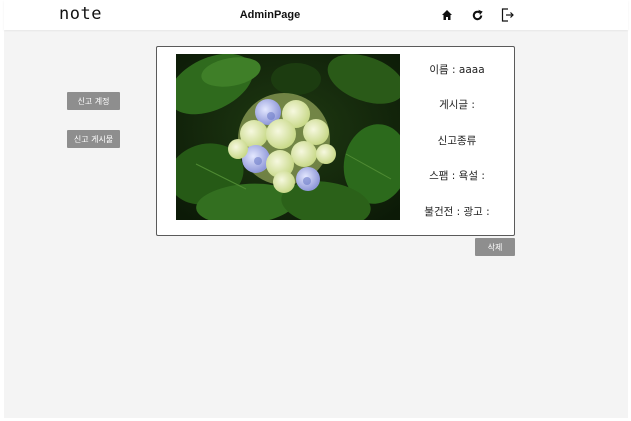 The image size is (631, 421). Describe the element at coordinates (80, 14) in the screenshot. I see `brand-logo: note` at that location.